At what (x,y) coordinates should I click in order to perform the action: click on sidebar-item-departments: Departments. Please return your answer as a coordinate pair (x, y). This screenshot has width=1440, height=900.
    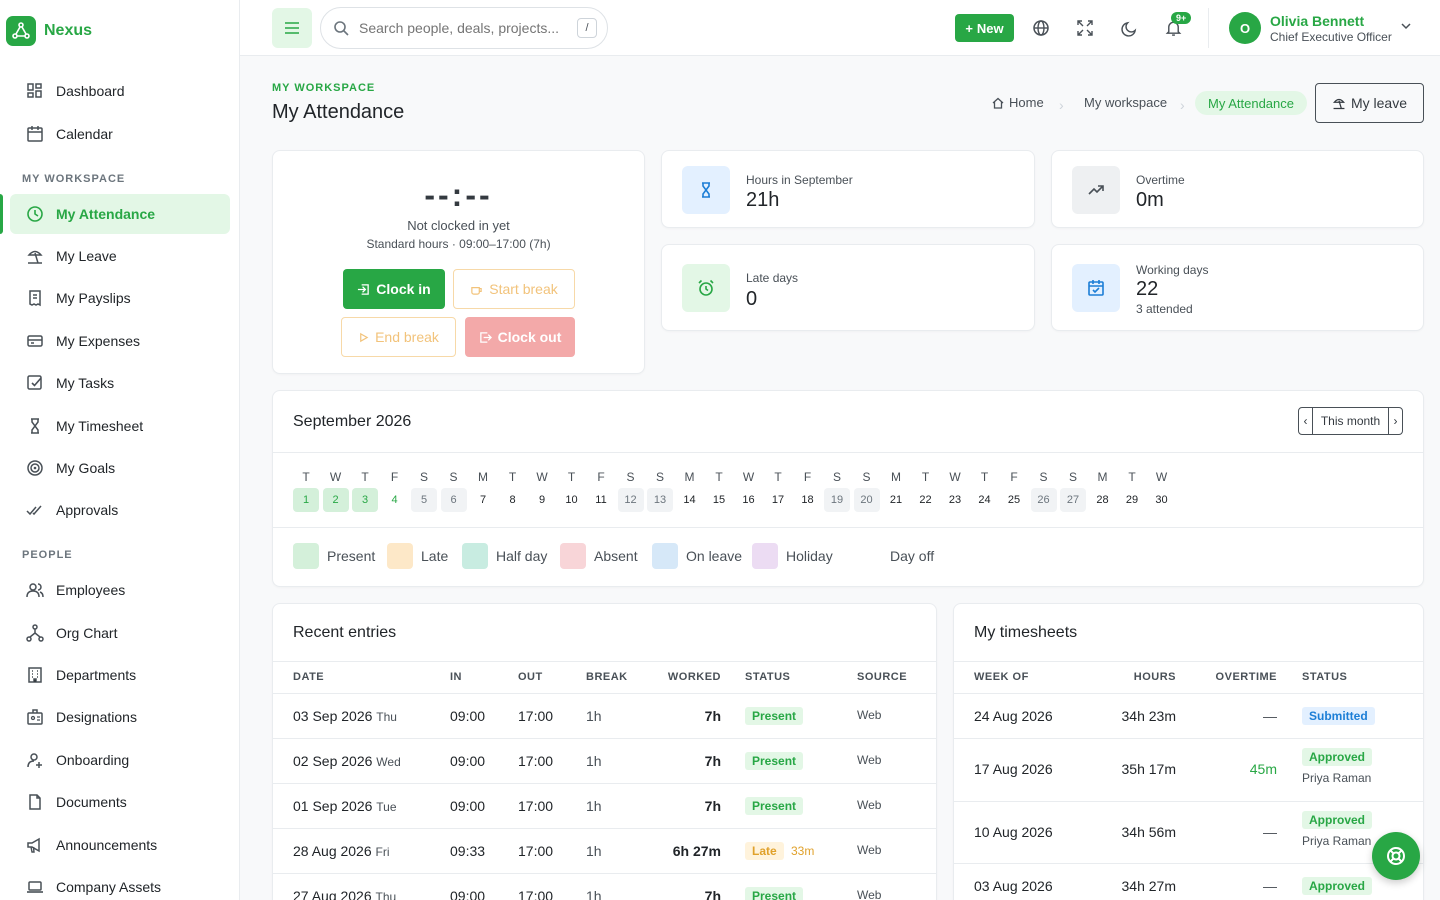
    Looking at the image, I should click on (120, 675).